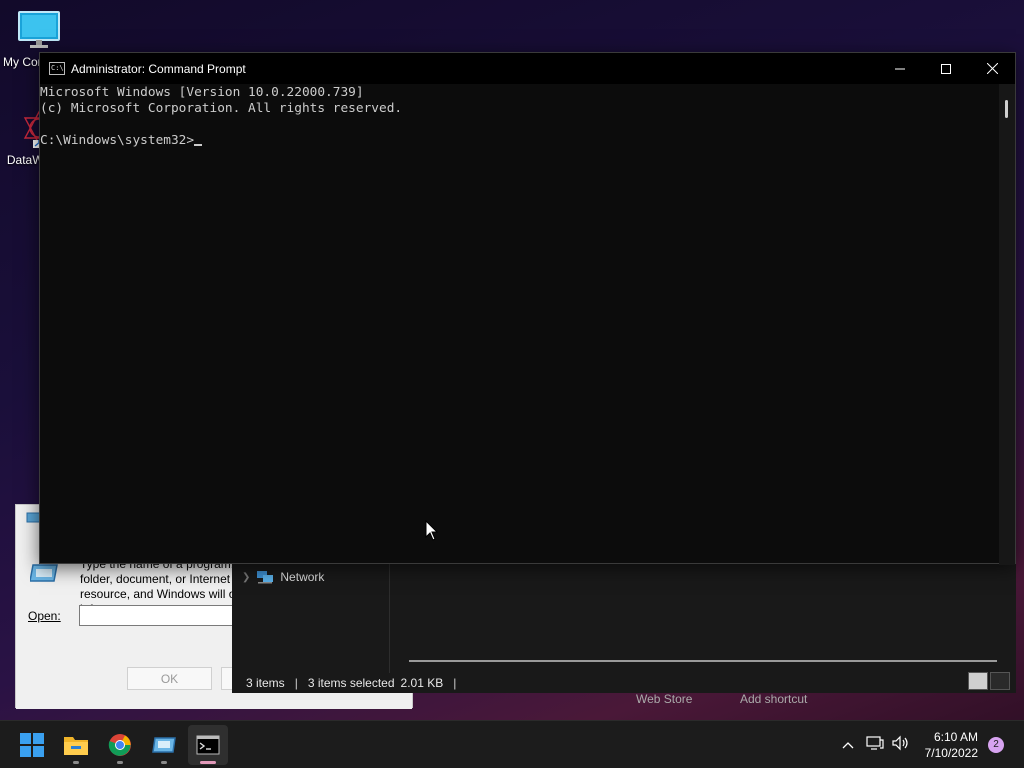  I want to click on item-count: 3 items, so click(265, 683).